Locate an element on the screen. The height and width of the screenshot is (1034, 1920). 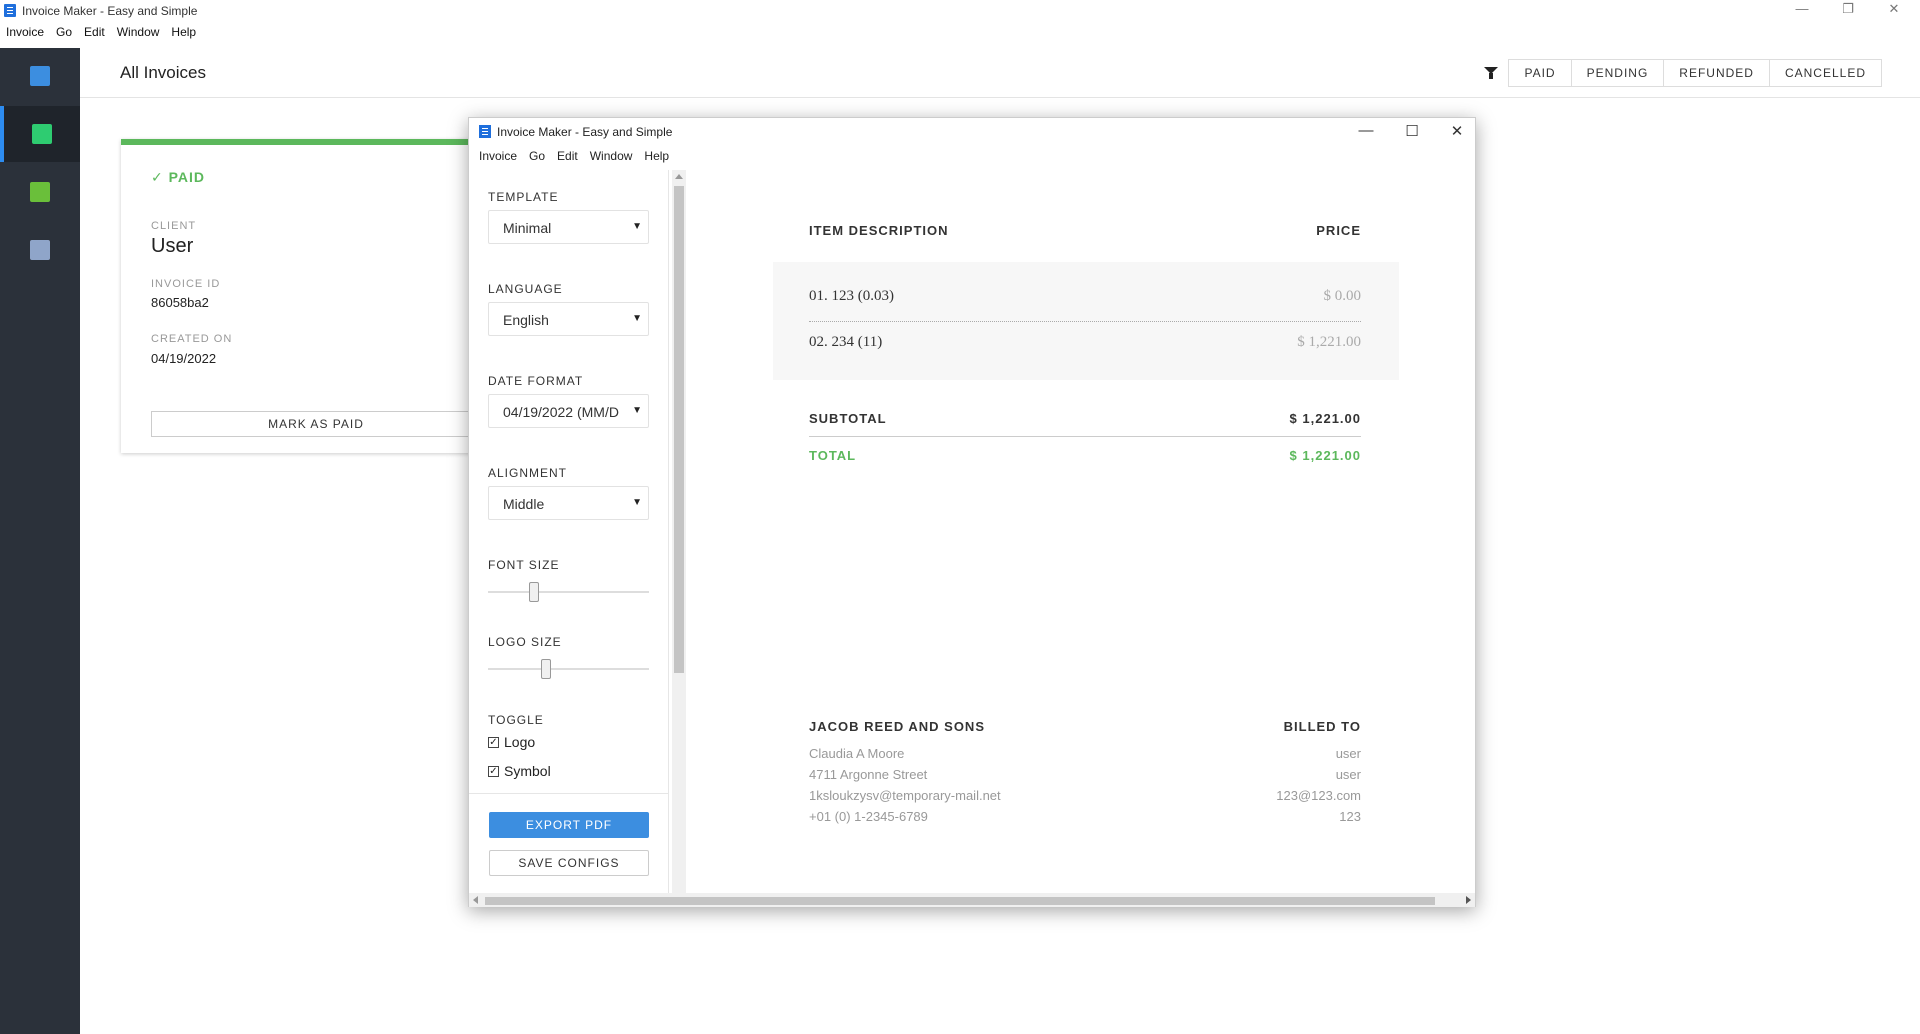
alignment-label: ALIGNMENT is located at coordinates (528, 473).